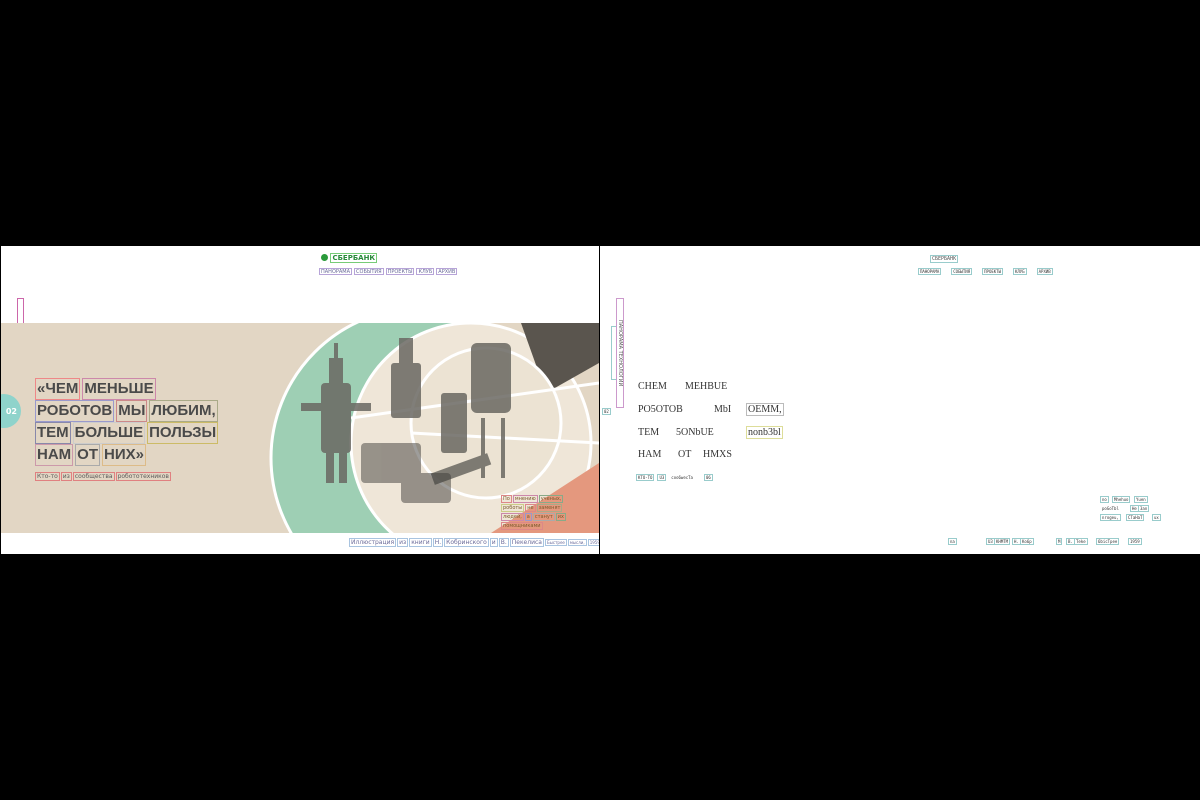 The height and width of the screenshot is (800, 1200). Describe the element at coordinates (88, 455) in the screenshot. I see `headline-word: ОТ` at that location.